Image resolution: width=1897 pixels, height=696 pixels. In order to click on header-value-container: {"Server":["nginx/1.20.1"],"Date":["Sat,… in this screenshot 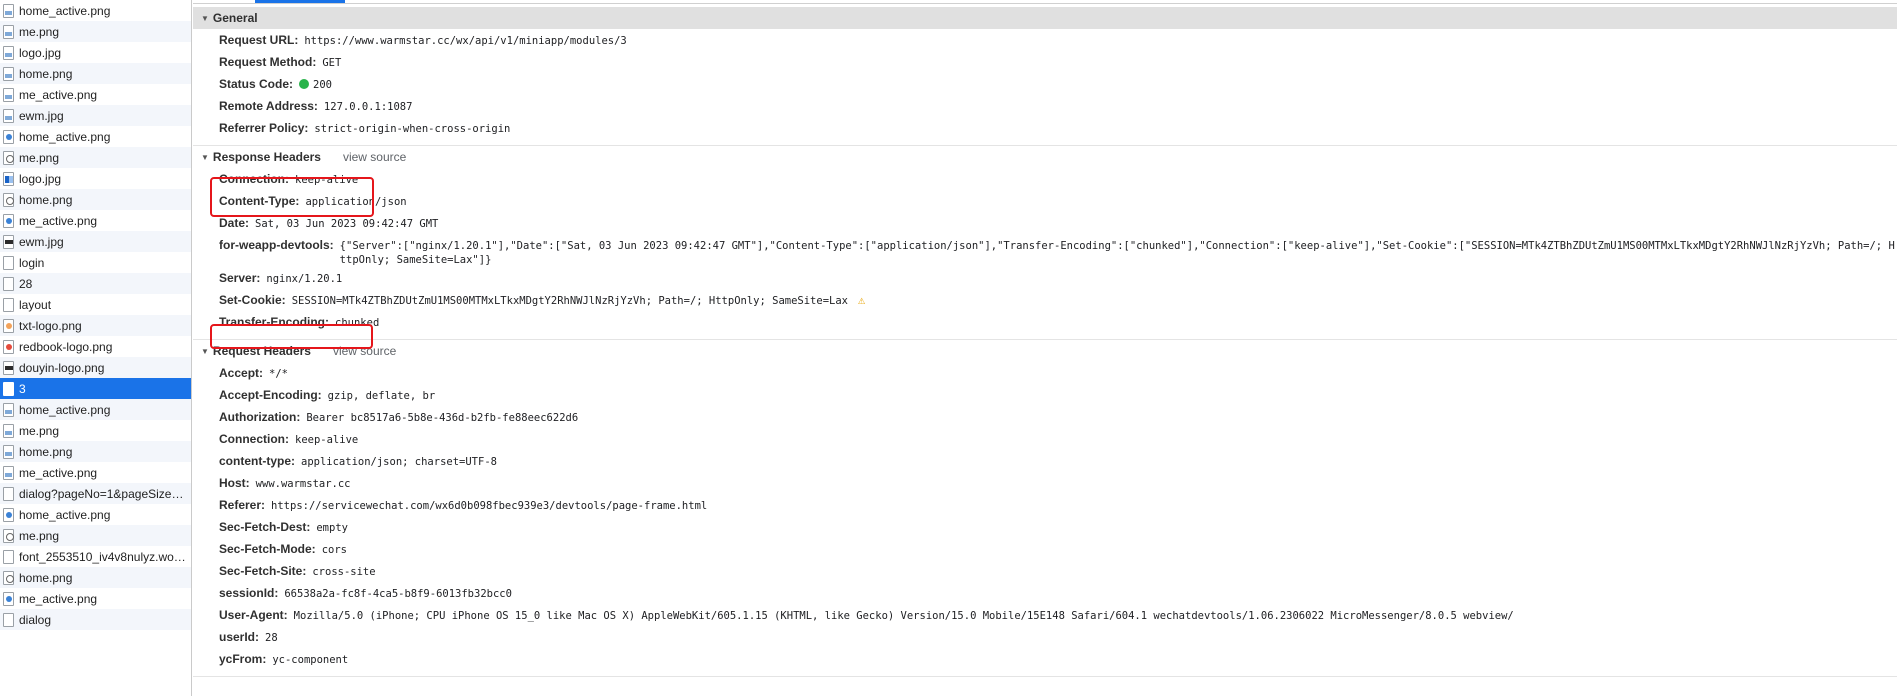, I will do `click(1118, 253)`.